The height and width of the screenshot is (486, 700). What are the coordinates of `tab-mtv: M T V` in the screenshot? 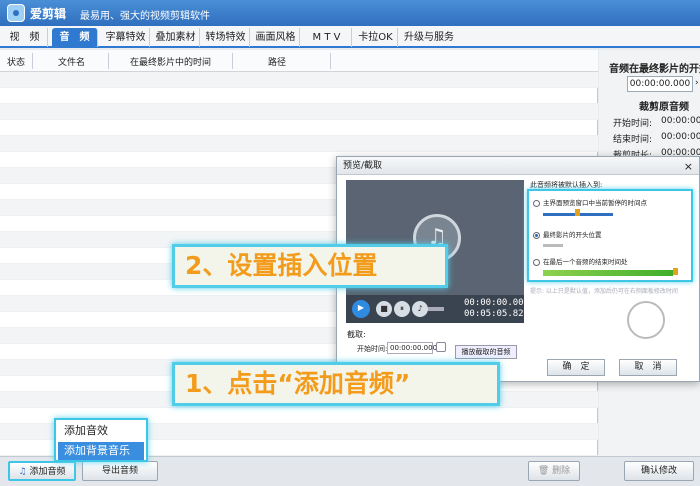 It's located at (327, 37).